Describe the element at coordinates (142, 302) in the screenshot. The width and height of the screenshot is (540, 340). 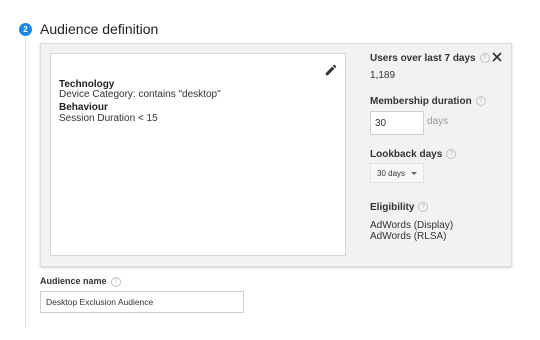
I see `audience-name-input` at that location.